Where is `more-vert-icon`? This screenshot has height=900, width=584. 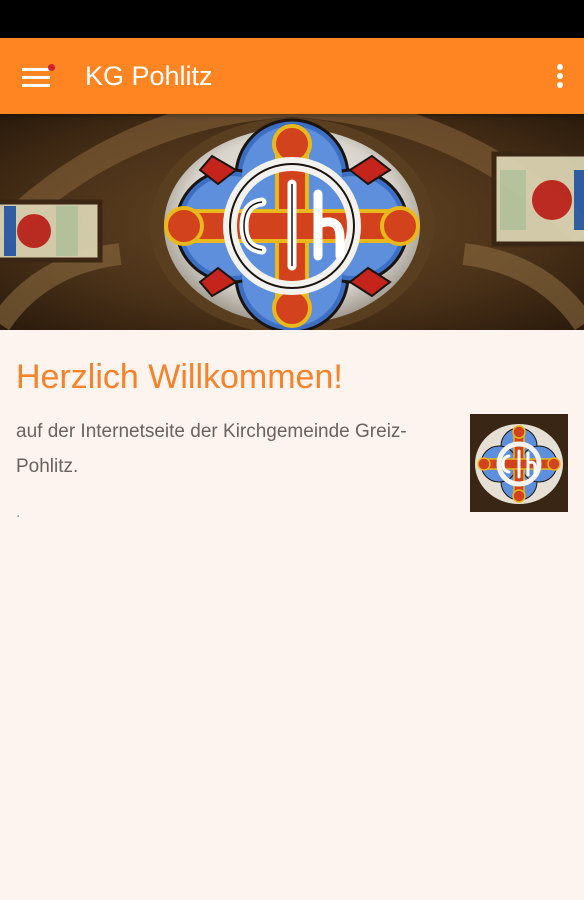
more-vert-icon is located at coordinates (560, 67).